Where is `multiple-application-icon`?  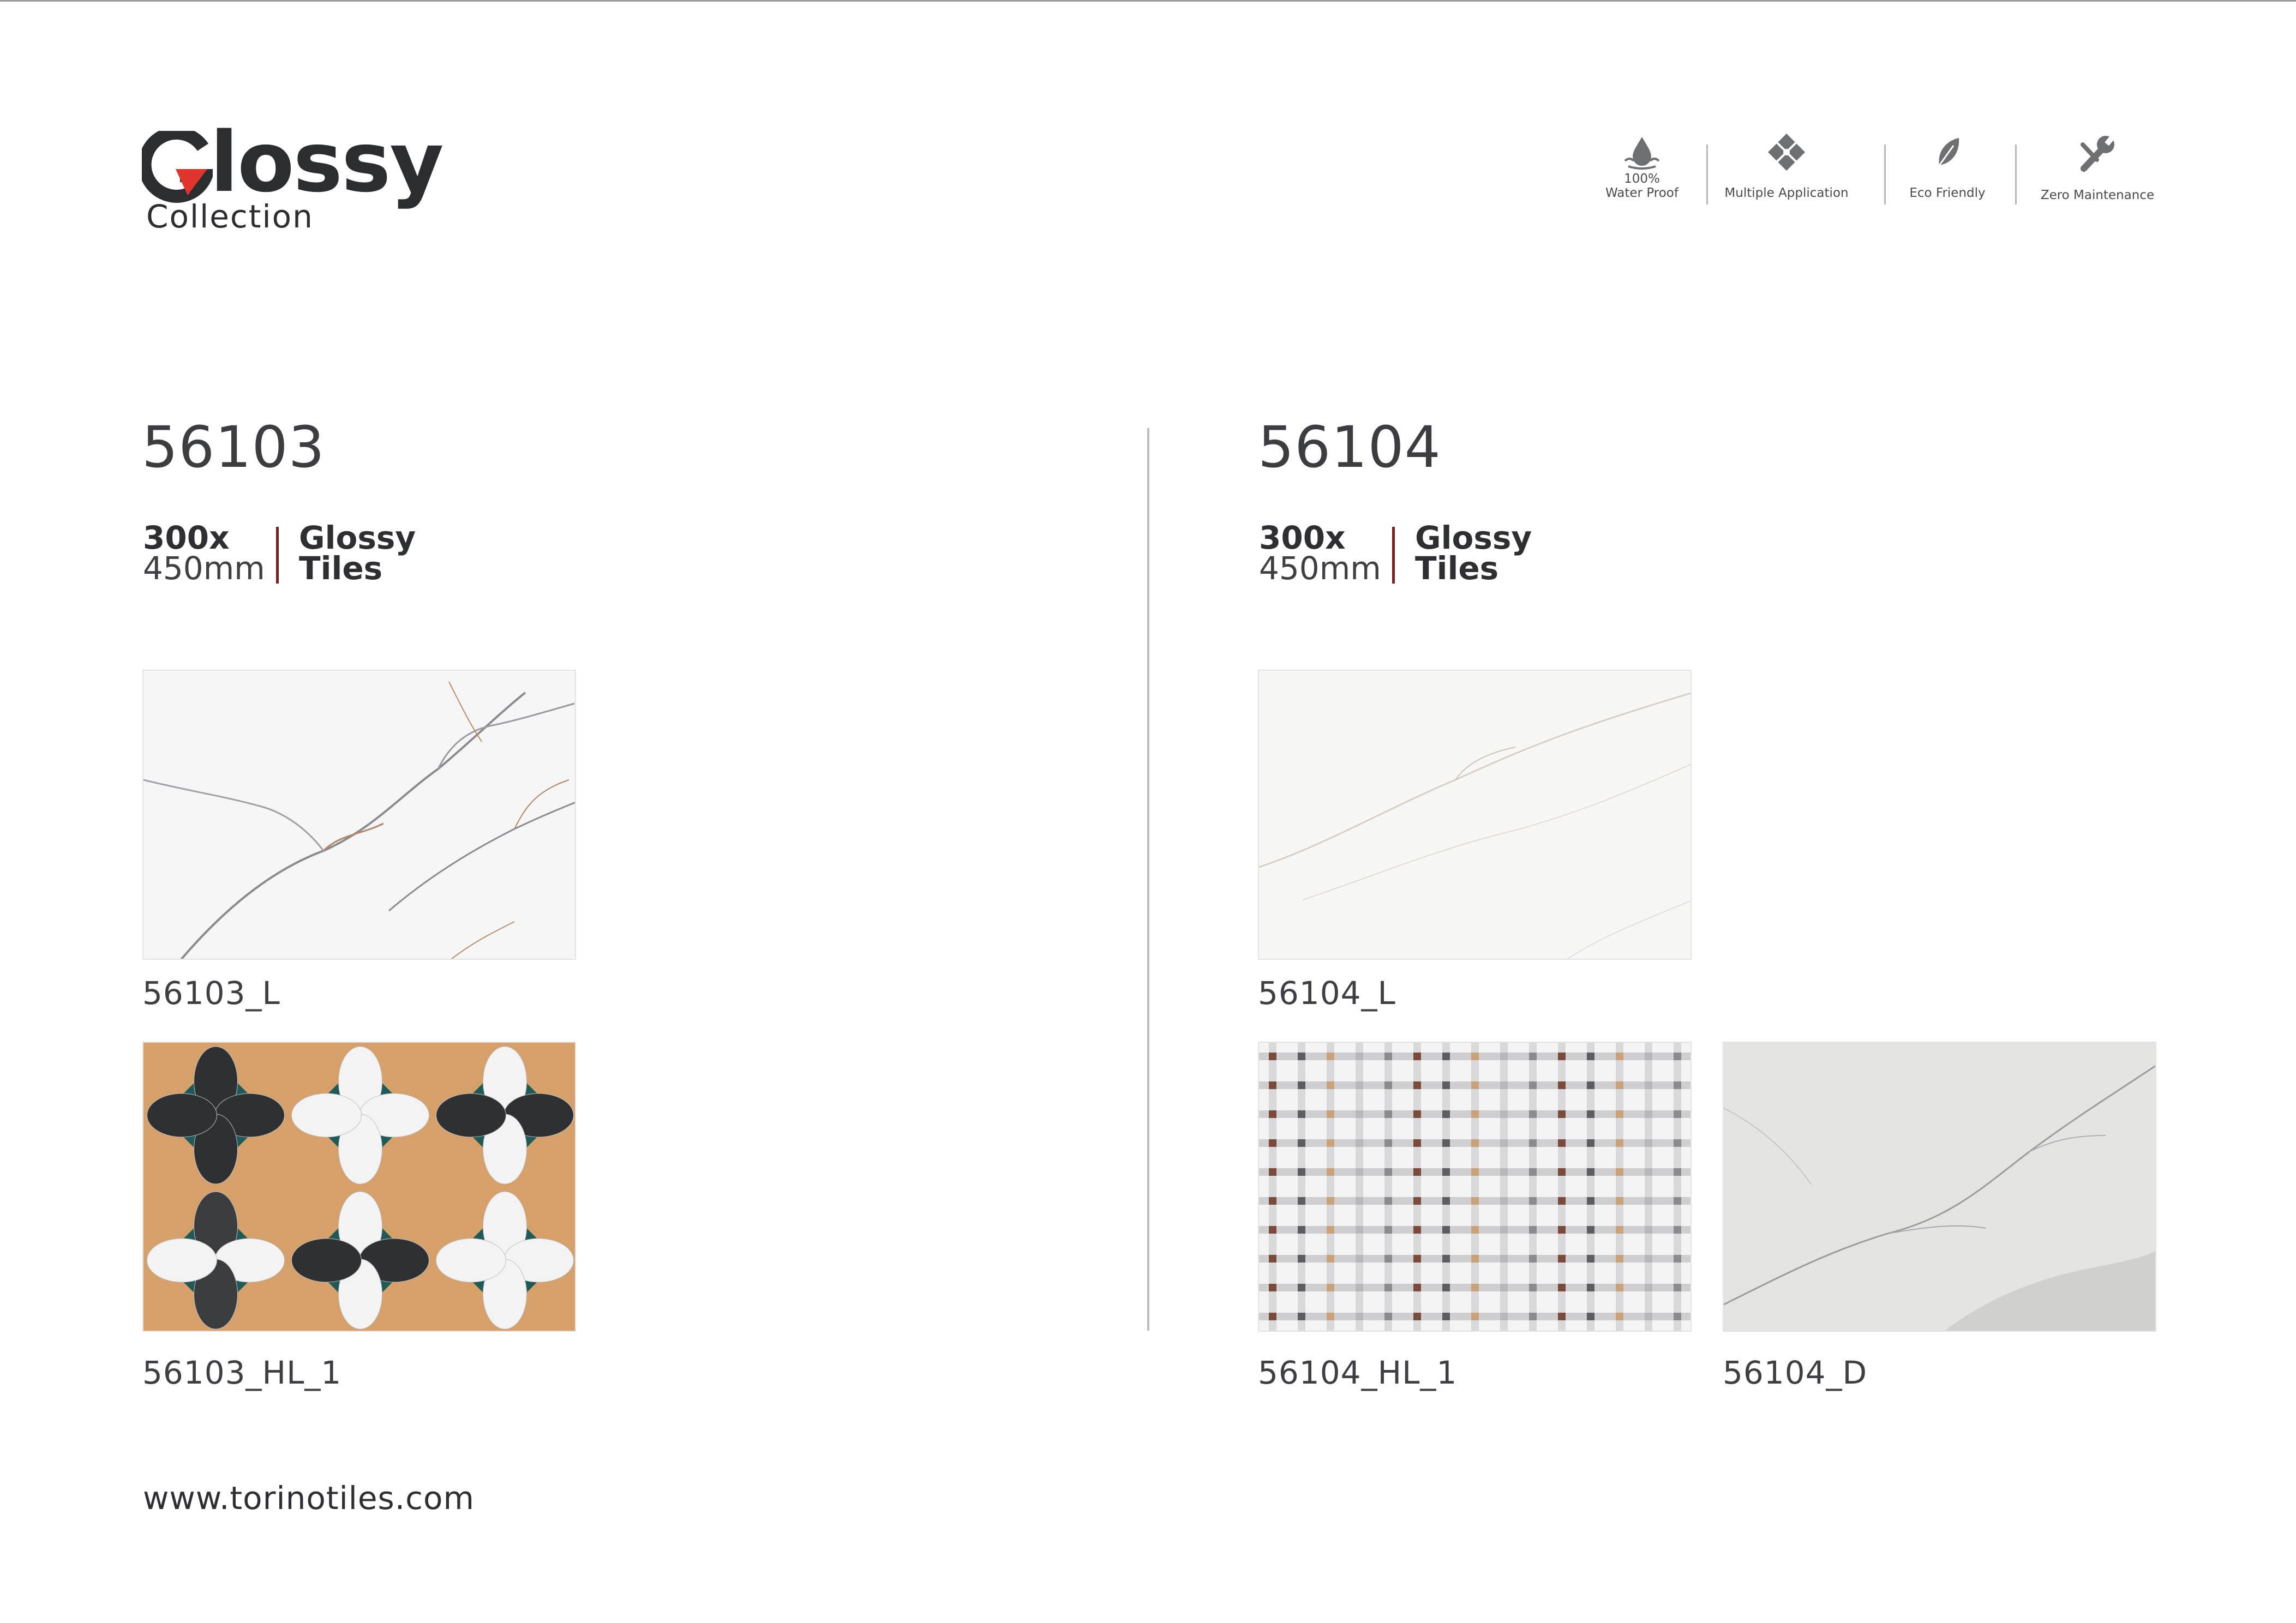 multiple-application-icon is located at coordinates (1786, 153).